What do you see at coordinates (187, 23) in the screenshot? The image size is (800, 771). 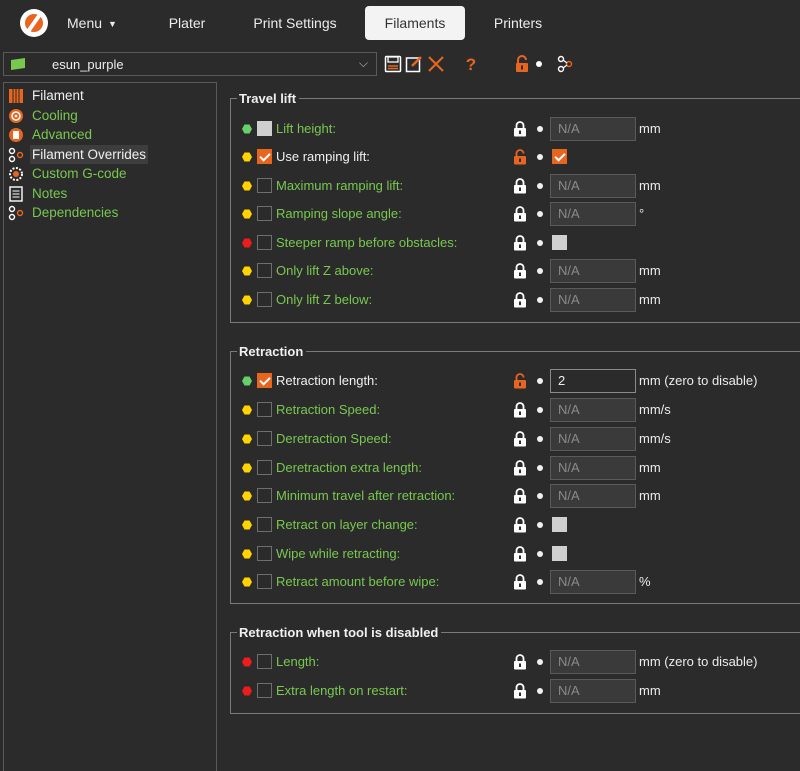 I see `tab-plater: Plater` at bounding box center [187, 23].